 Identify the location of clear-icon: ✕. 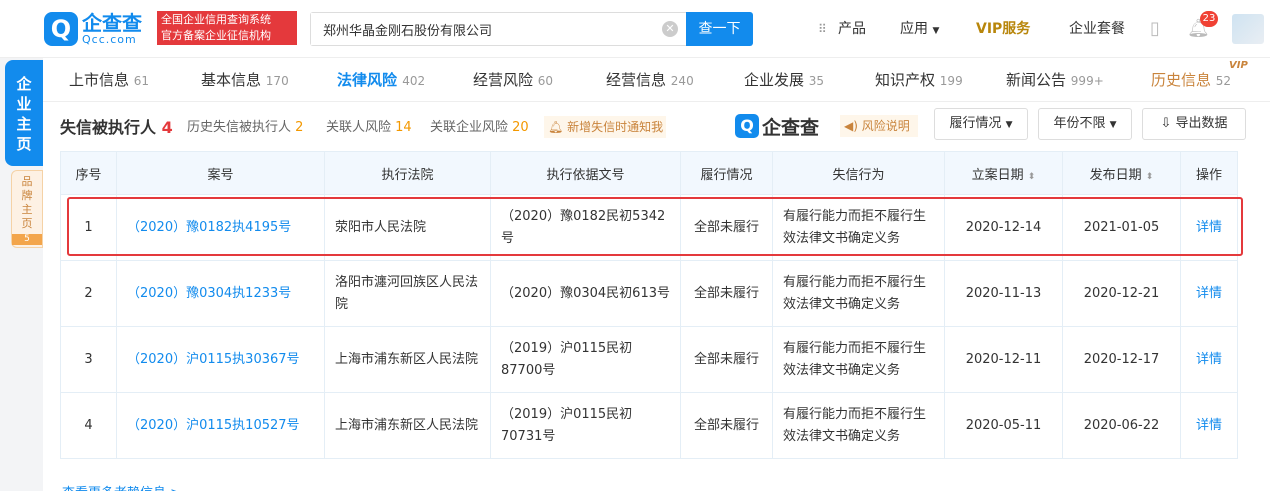
(670, 29).